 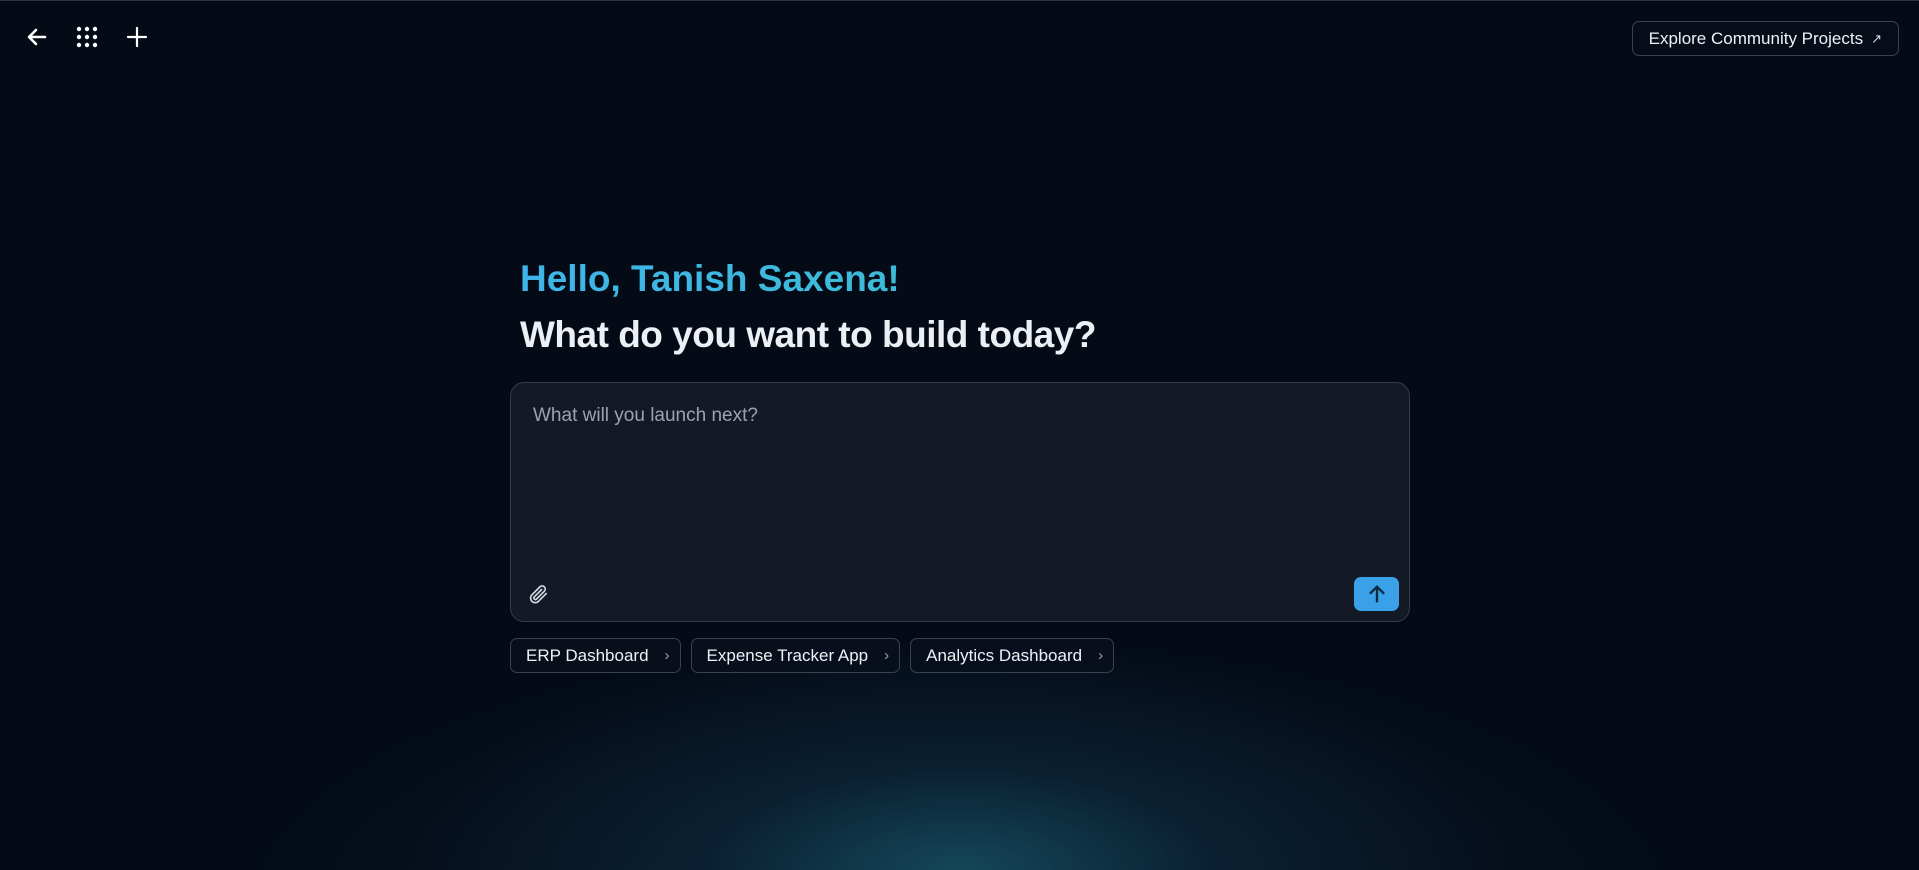 I want to click on arrow-left-icon, so click(x=37, y=37).